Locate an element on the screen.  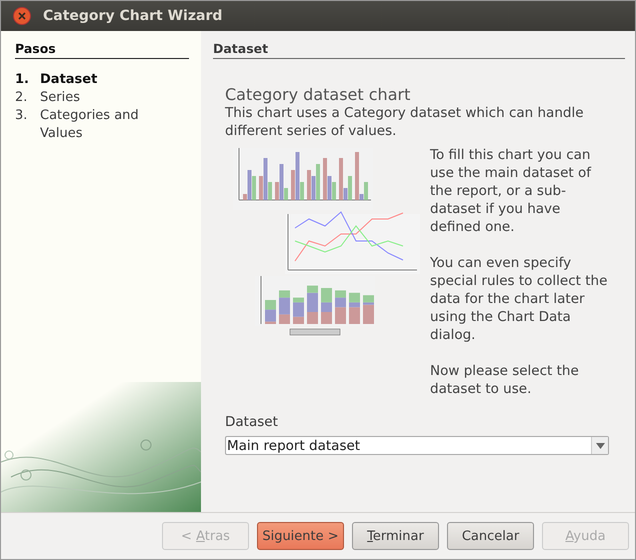
dataset-dropdown: Main report dataset is located at coordinates (417, 445).